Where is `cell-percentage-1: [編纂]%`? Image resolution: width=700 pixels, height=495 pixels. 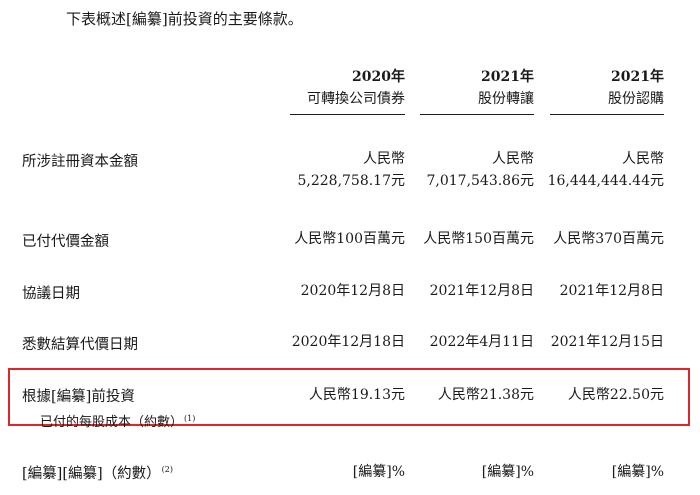
cell-percentage-1: [編纂]% is located at coordinates (378, 472).